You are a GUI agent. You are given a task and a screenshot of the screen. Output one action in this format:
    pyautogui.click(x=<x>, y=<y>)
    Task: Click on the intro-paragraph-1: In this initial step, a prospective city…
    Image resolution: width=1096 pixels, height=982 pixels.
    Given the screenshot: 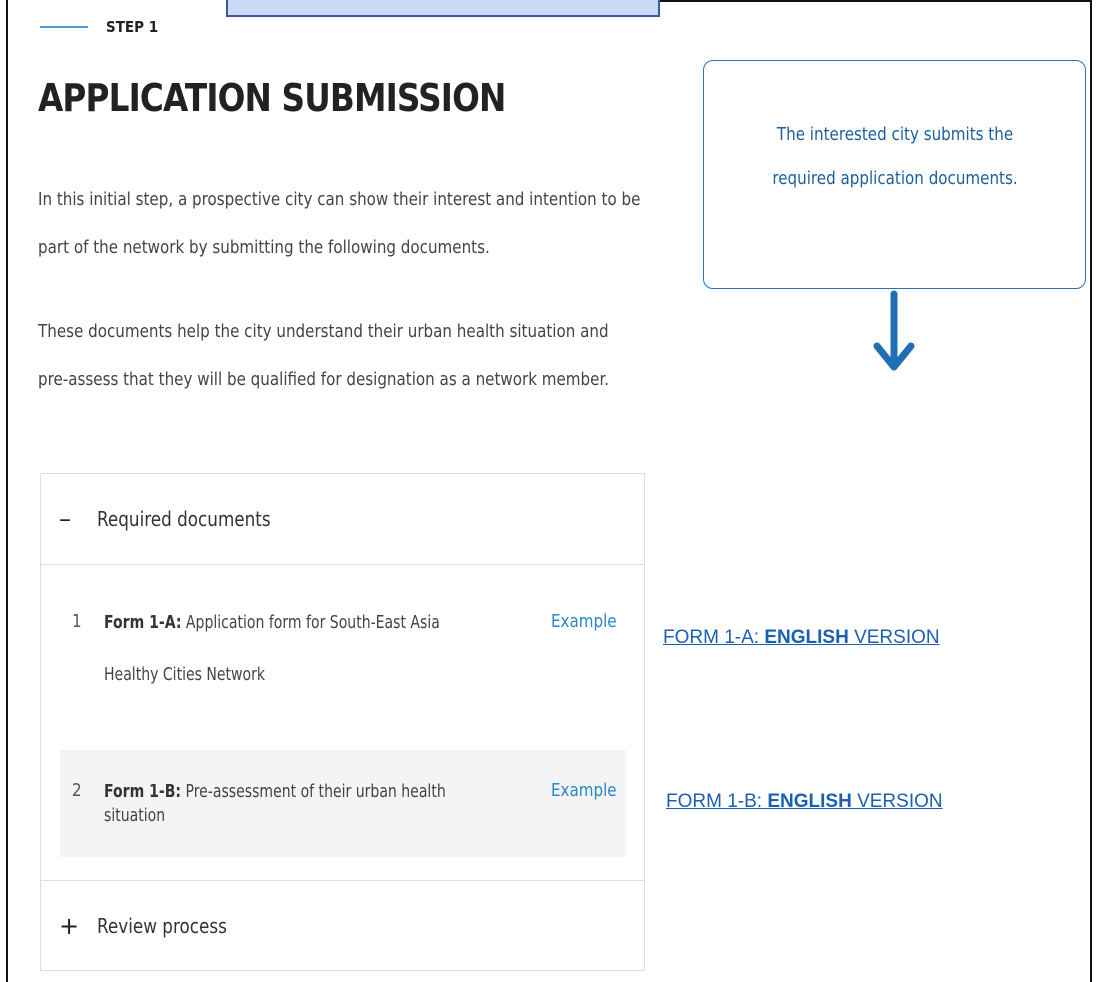 What is the action you would take?
    pyautogui.click(x=339, y=223)
    